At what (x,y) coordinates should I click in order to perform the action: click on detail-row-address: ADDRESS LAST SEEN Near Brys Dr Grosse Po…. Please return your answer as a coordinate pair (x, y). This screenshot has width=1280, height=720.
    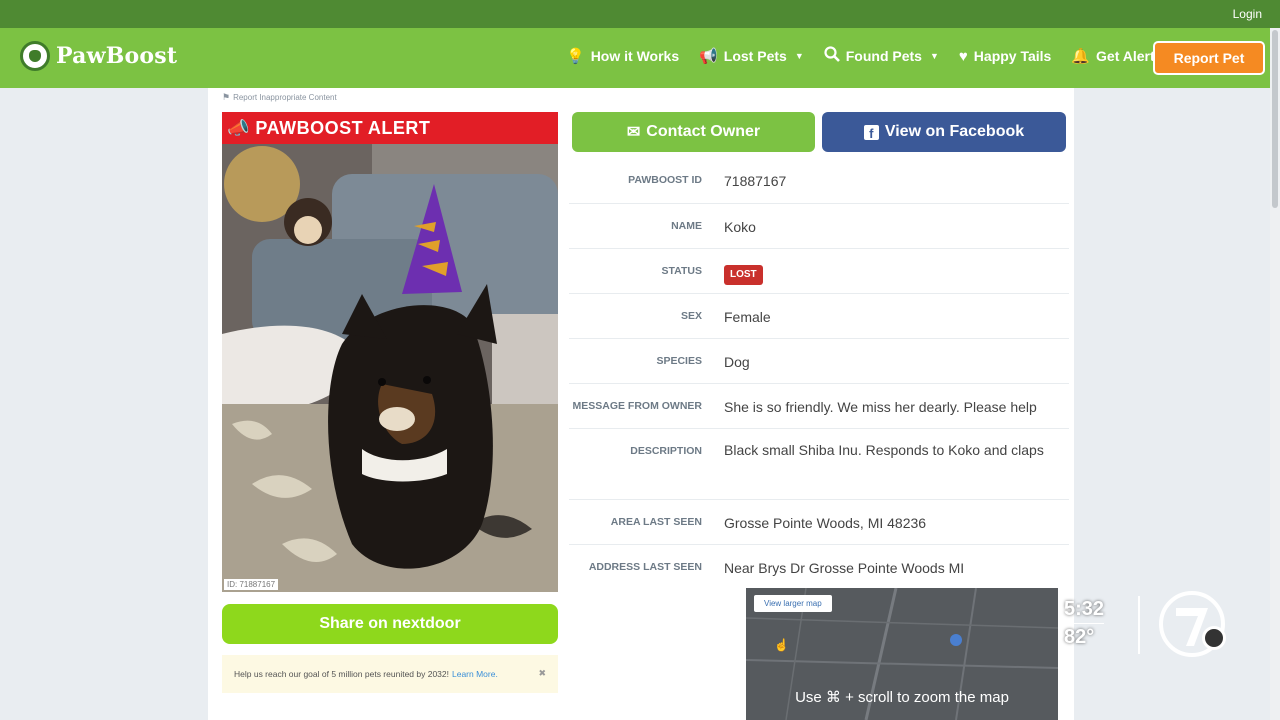
    Looking at the image, I should click on (819, 567).